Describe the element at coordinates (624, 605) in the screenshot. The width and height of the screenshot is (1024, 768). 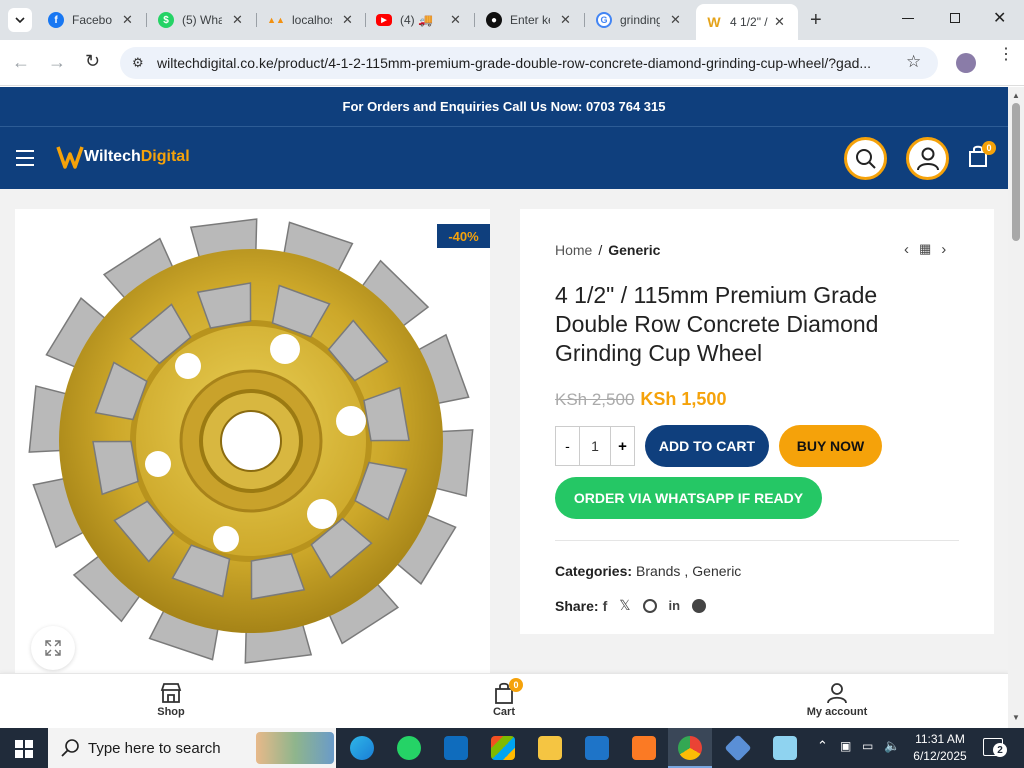
I see `x-twitter-share-icon: 𝕏` at that location.